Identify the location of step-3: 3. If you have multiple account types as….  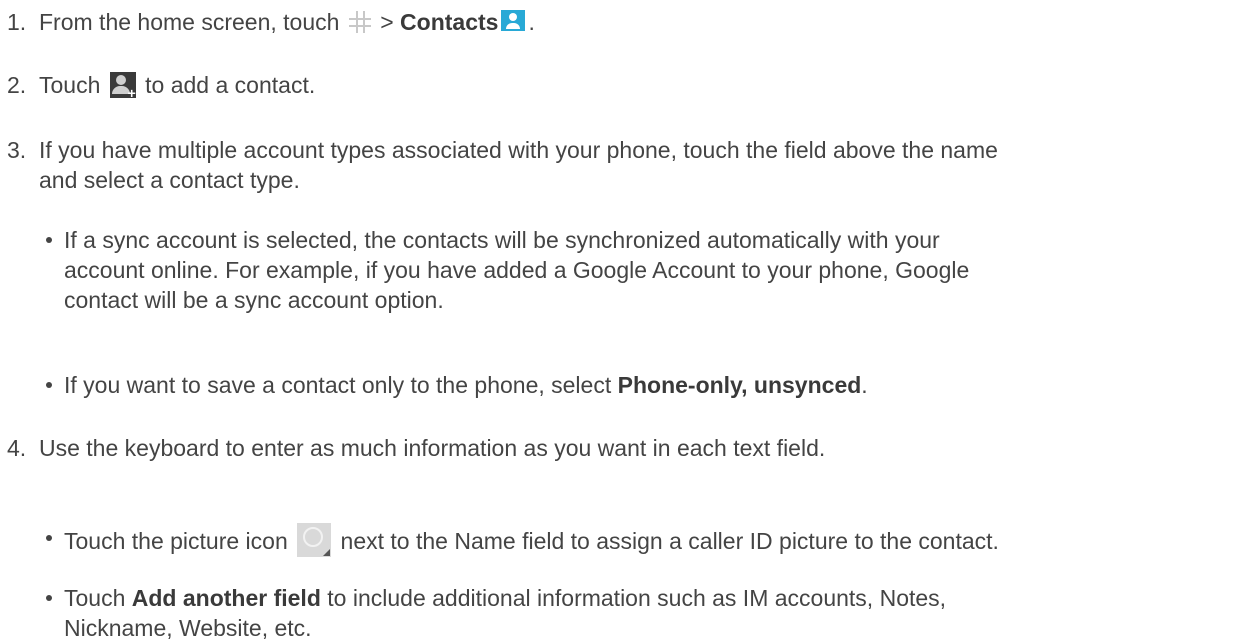
(502, 165).